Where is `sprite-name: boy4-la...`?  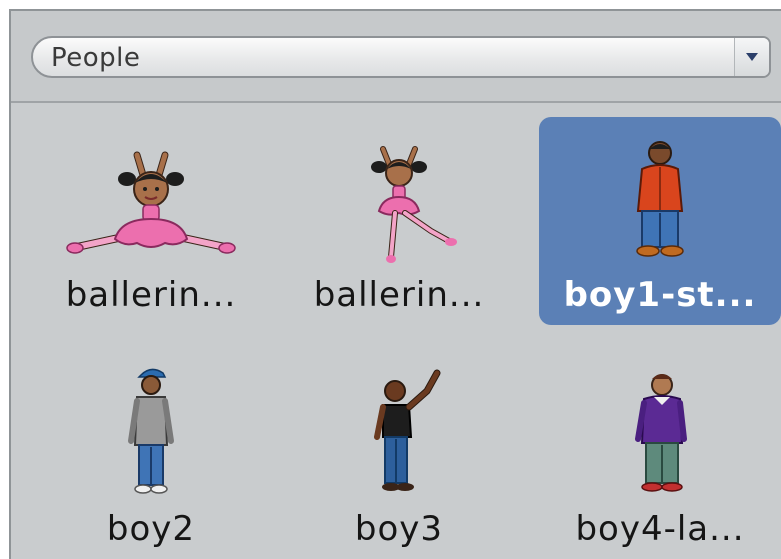
sprite-name: boy4-la... is located at coordinates (660, 529).